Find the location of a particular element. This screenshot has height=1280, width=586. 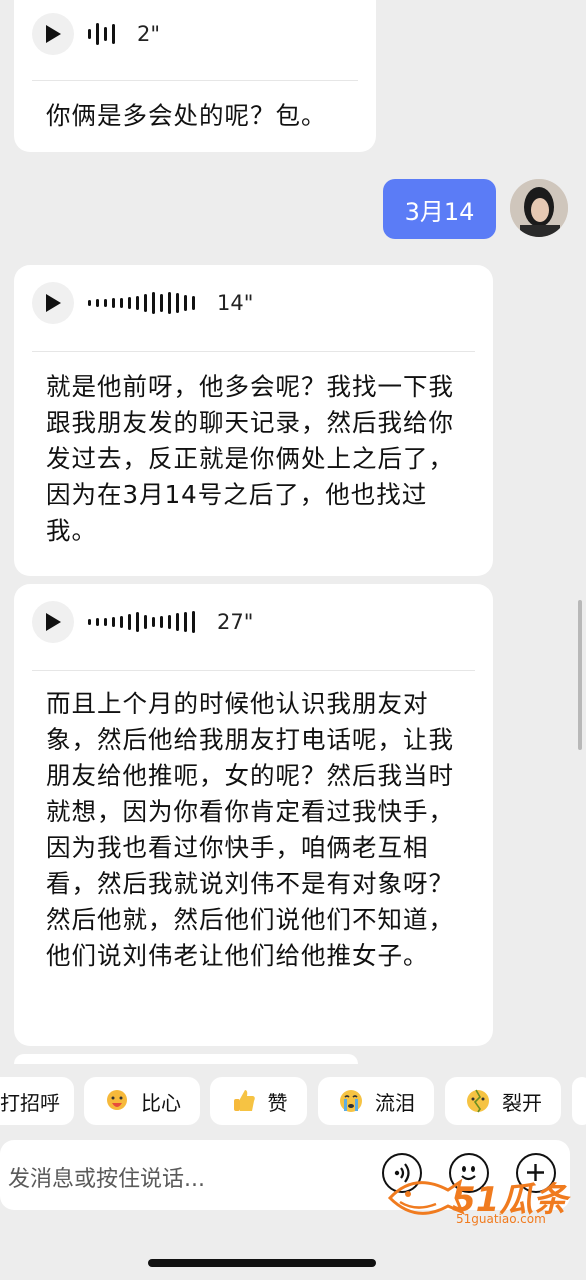

watermark-url: 51guatiao.com is located at coordinates (501, 1219).